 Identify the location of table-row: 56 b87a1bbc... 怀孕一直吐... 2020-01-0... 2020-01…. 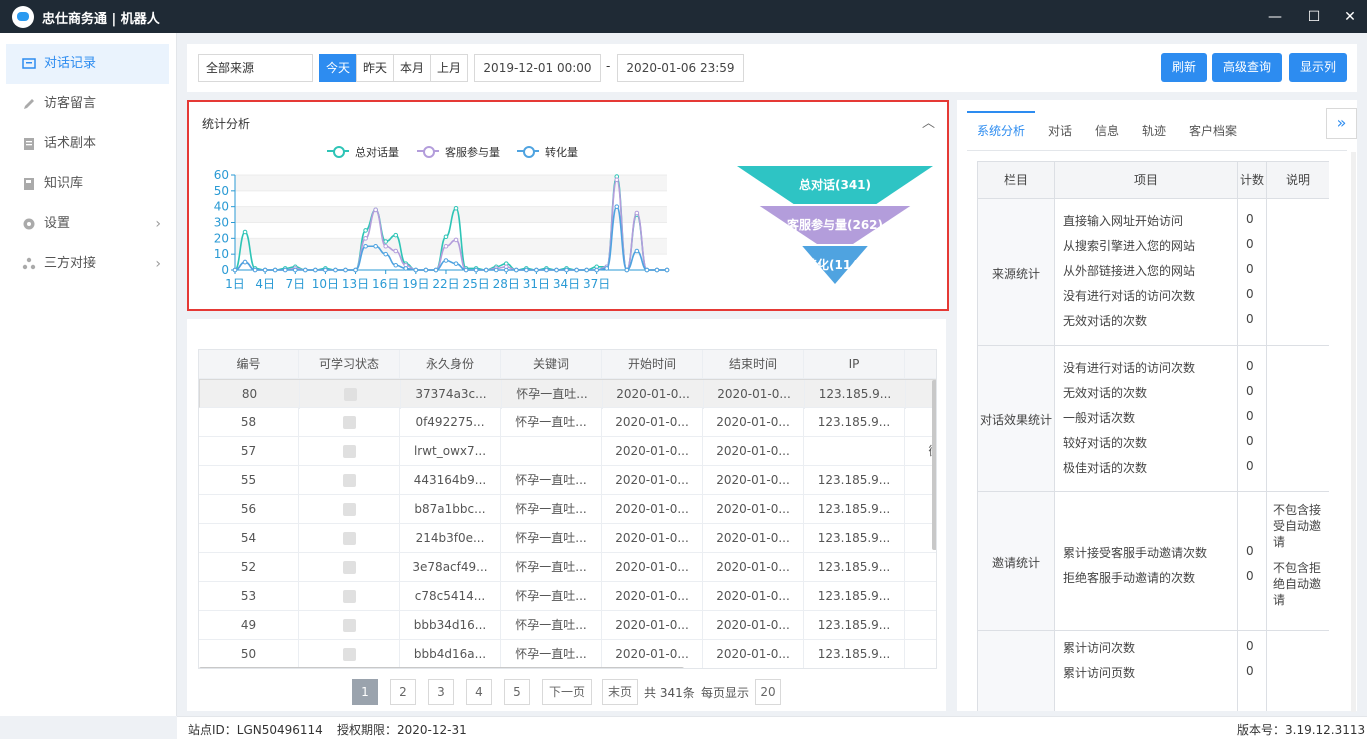
(567, 509).